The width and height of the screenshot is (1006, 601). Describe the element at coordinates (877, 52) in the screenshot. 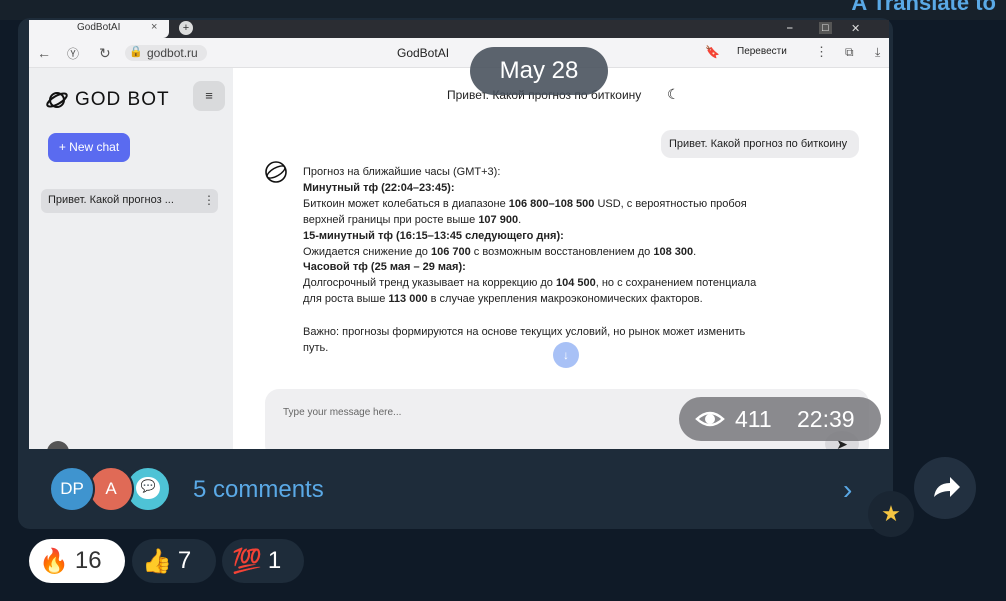

I see `download-icon: ⤓` at that location.